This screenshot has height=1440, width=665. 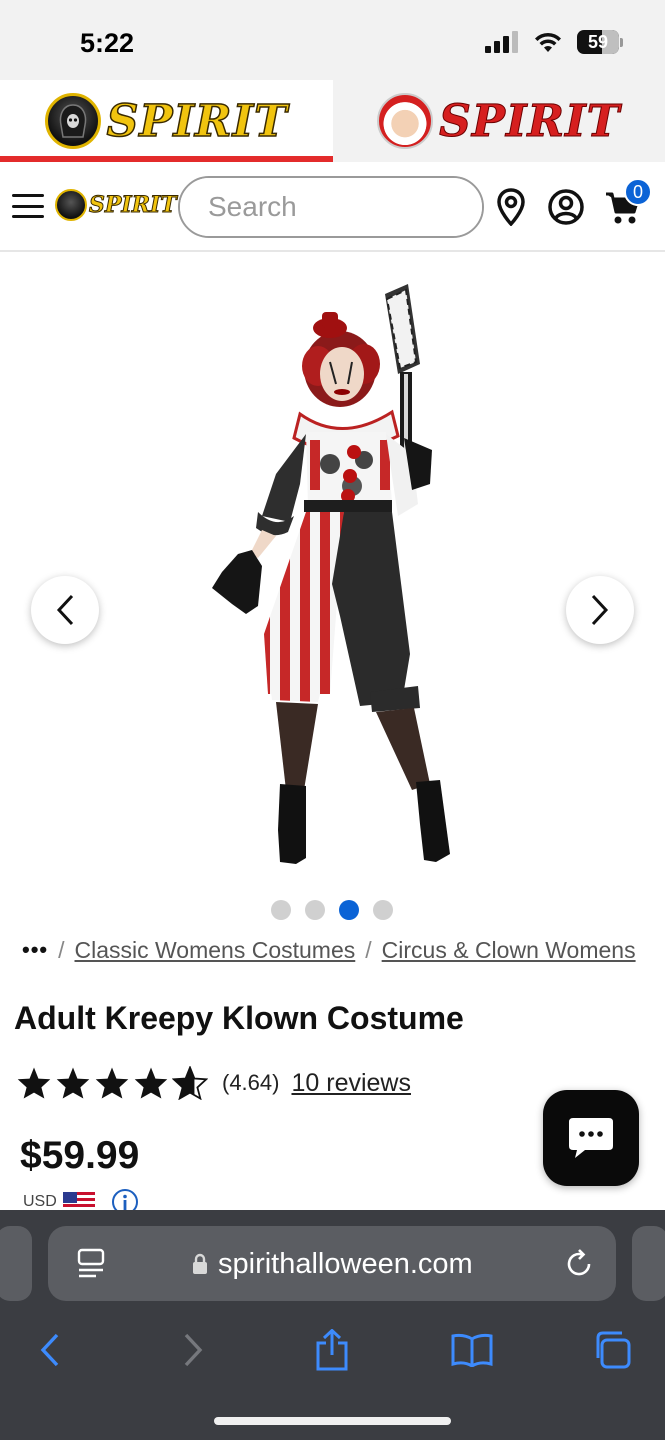 I want to click on share-button, so click(x=332, y=1350).